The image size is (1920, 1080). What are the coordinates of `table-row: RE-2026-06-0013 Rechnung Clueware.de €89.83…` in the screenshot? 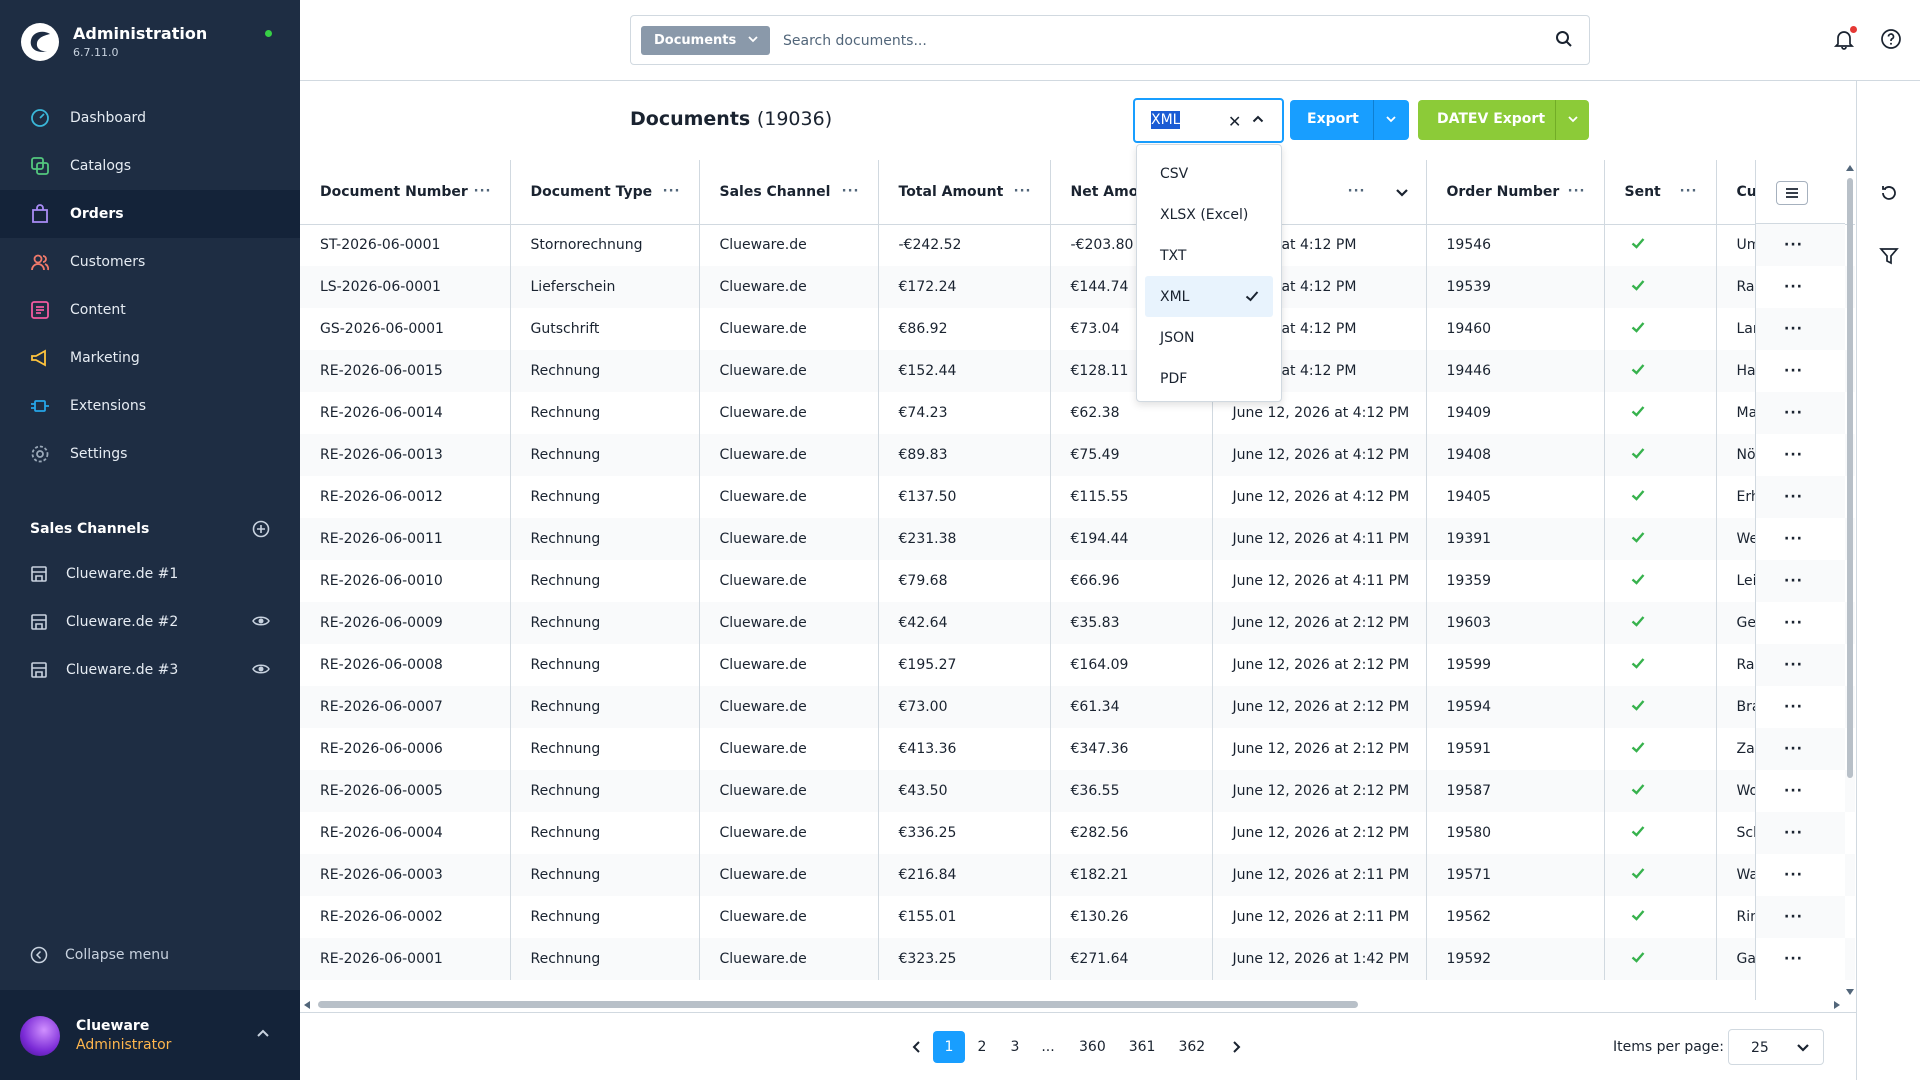 It's located at (1077, 455).